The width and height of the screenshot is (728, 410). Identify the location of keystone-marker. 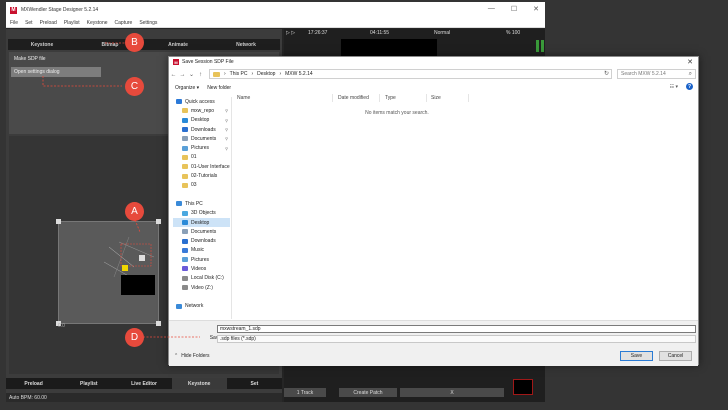
(125, 268).